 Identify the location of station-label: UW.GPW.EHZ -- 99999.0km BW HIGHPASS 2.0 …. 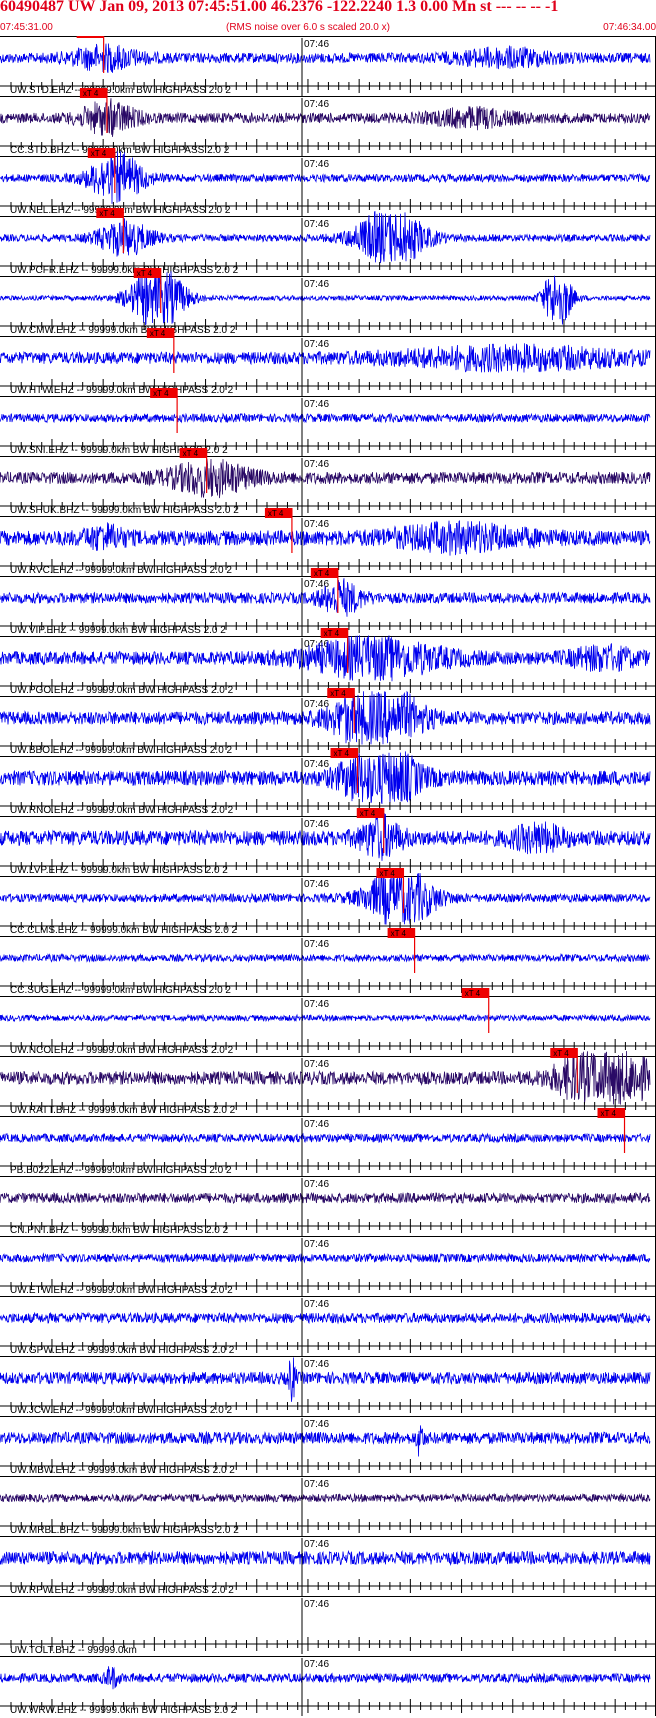
(122, 1350).